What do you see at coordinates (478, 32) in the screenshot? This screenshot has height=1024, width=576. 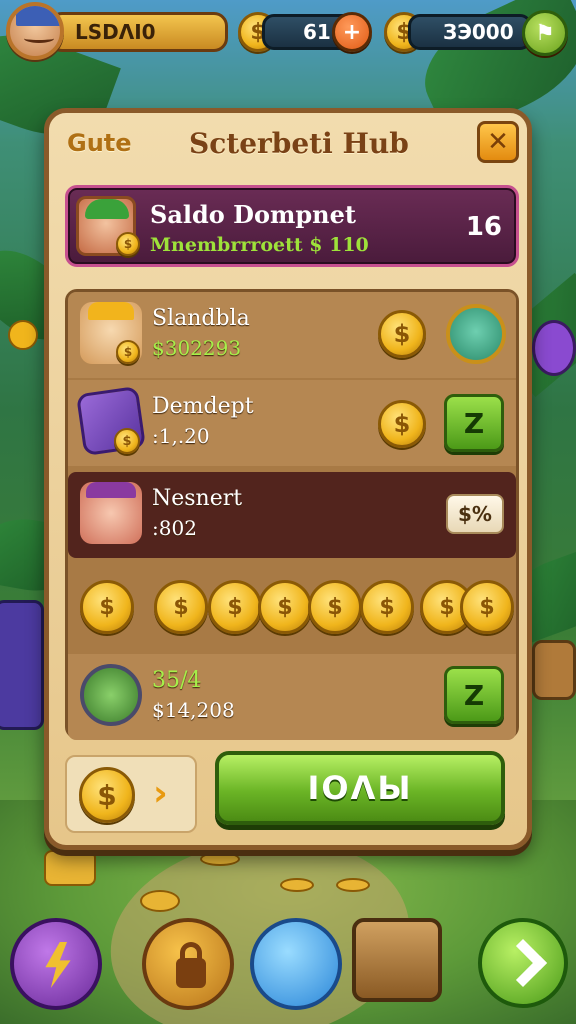 I see `gem-count: ЗЭ000` at bounding box center [478, 32].